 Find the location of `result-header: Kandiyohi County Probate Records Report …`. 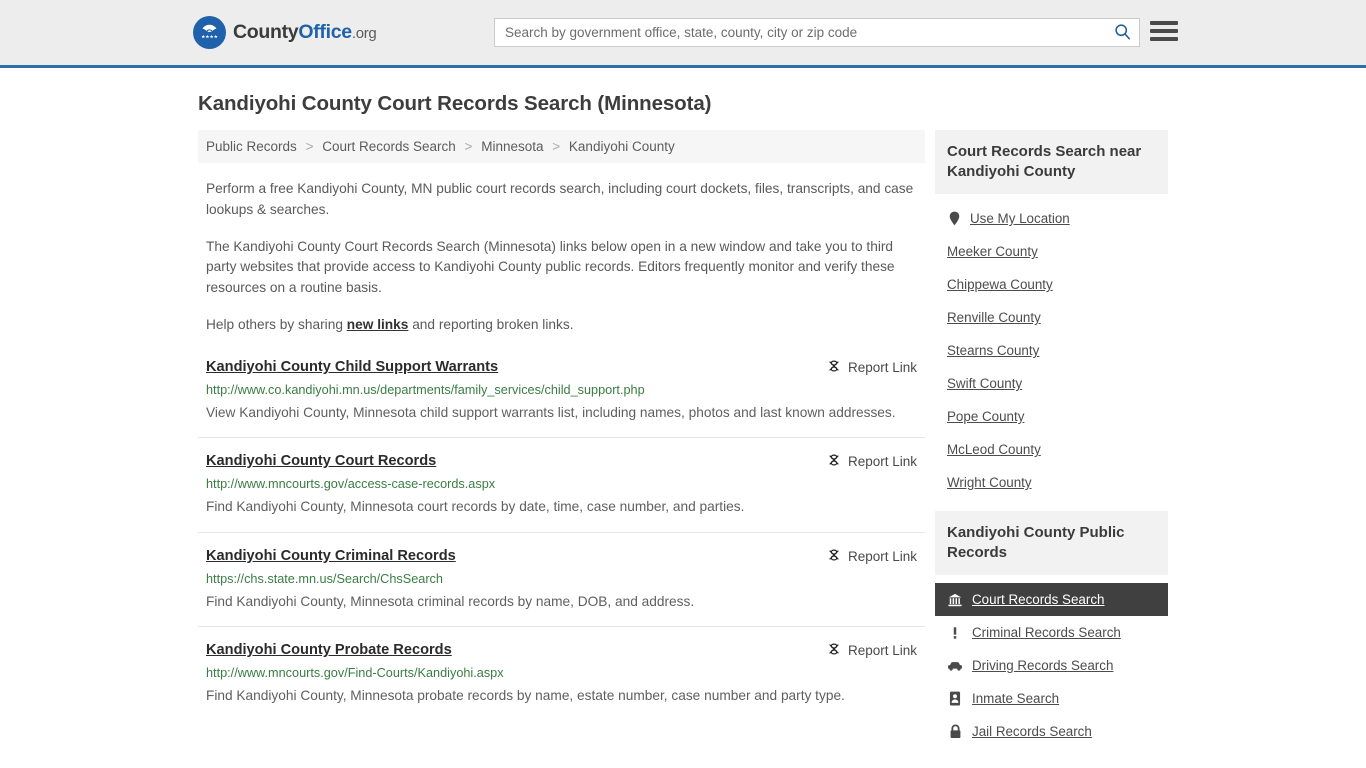

result-header: Kandiyohi County Probate Records Report … is located at coordinates (561, 650).